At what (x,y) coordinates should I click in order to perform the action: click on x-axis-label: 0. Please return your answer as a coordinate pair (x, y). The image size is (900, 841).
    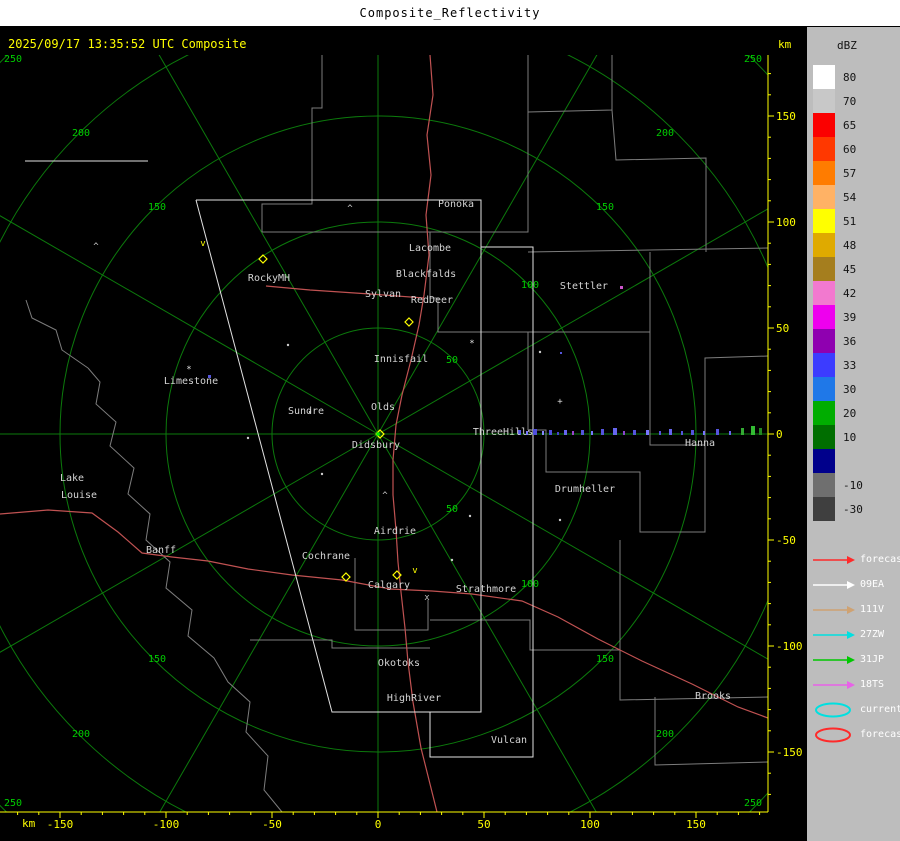
    Looking at the image, I should click on (378, 824).